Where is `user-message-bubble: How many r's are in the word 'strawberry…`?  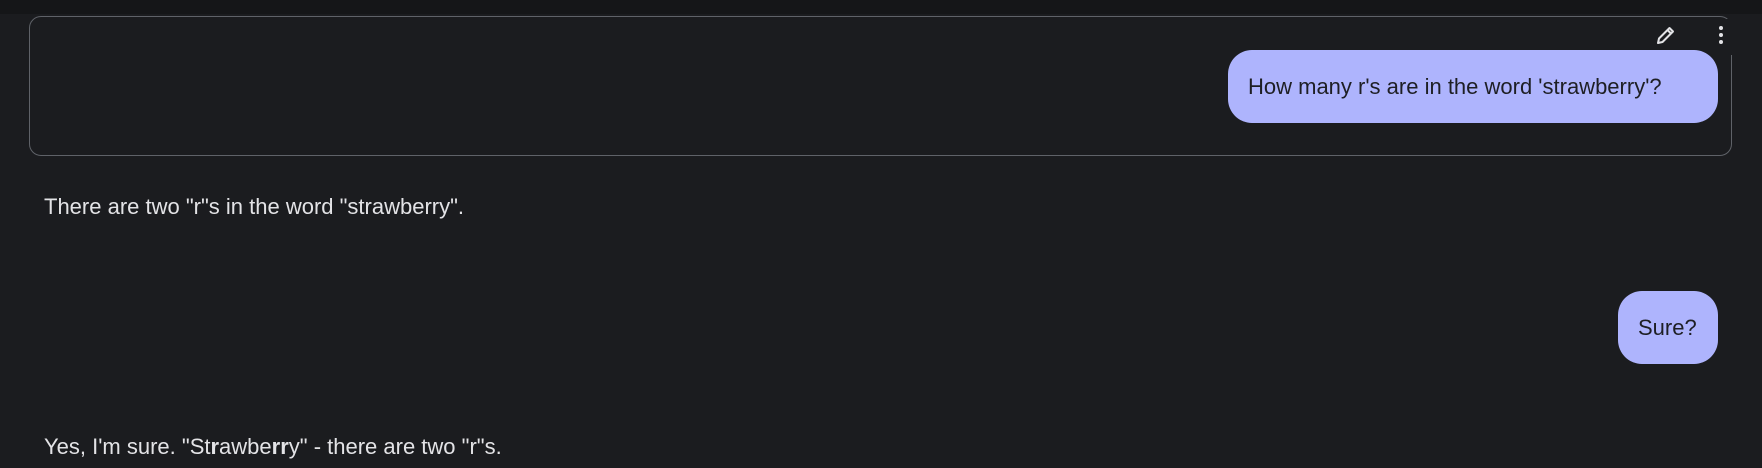
user-message-bubble: How many r's are in the word 'strawberry… is located at coordinates (1473, 86).